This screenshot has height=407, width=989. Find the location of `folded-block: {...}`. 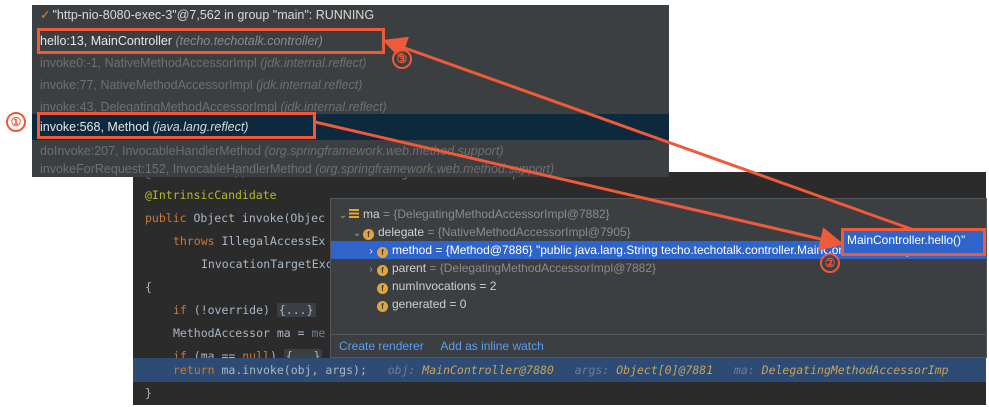

folded-block: {...} is located at coordinates (296, 310).